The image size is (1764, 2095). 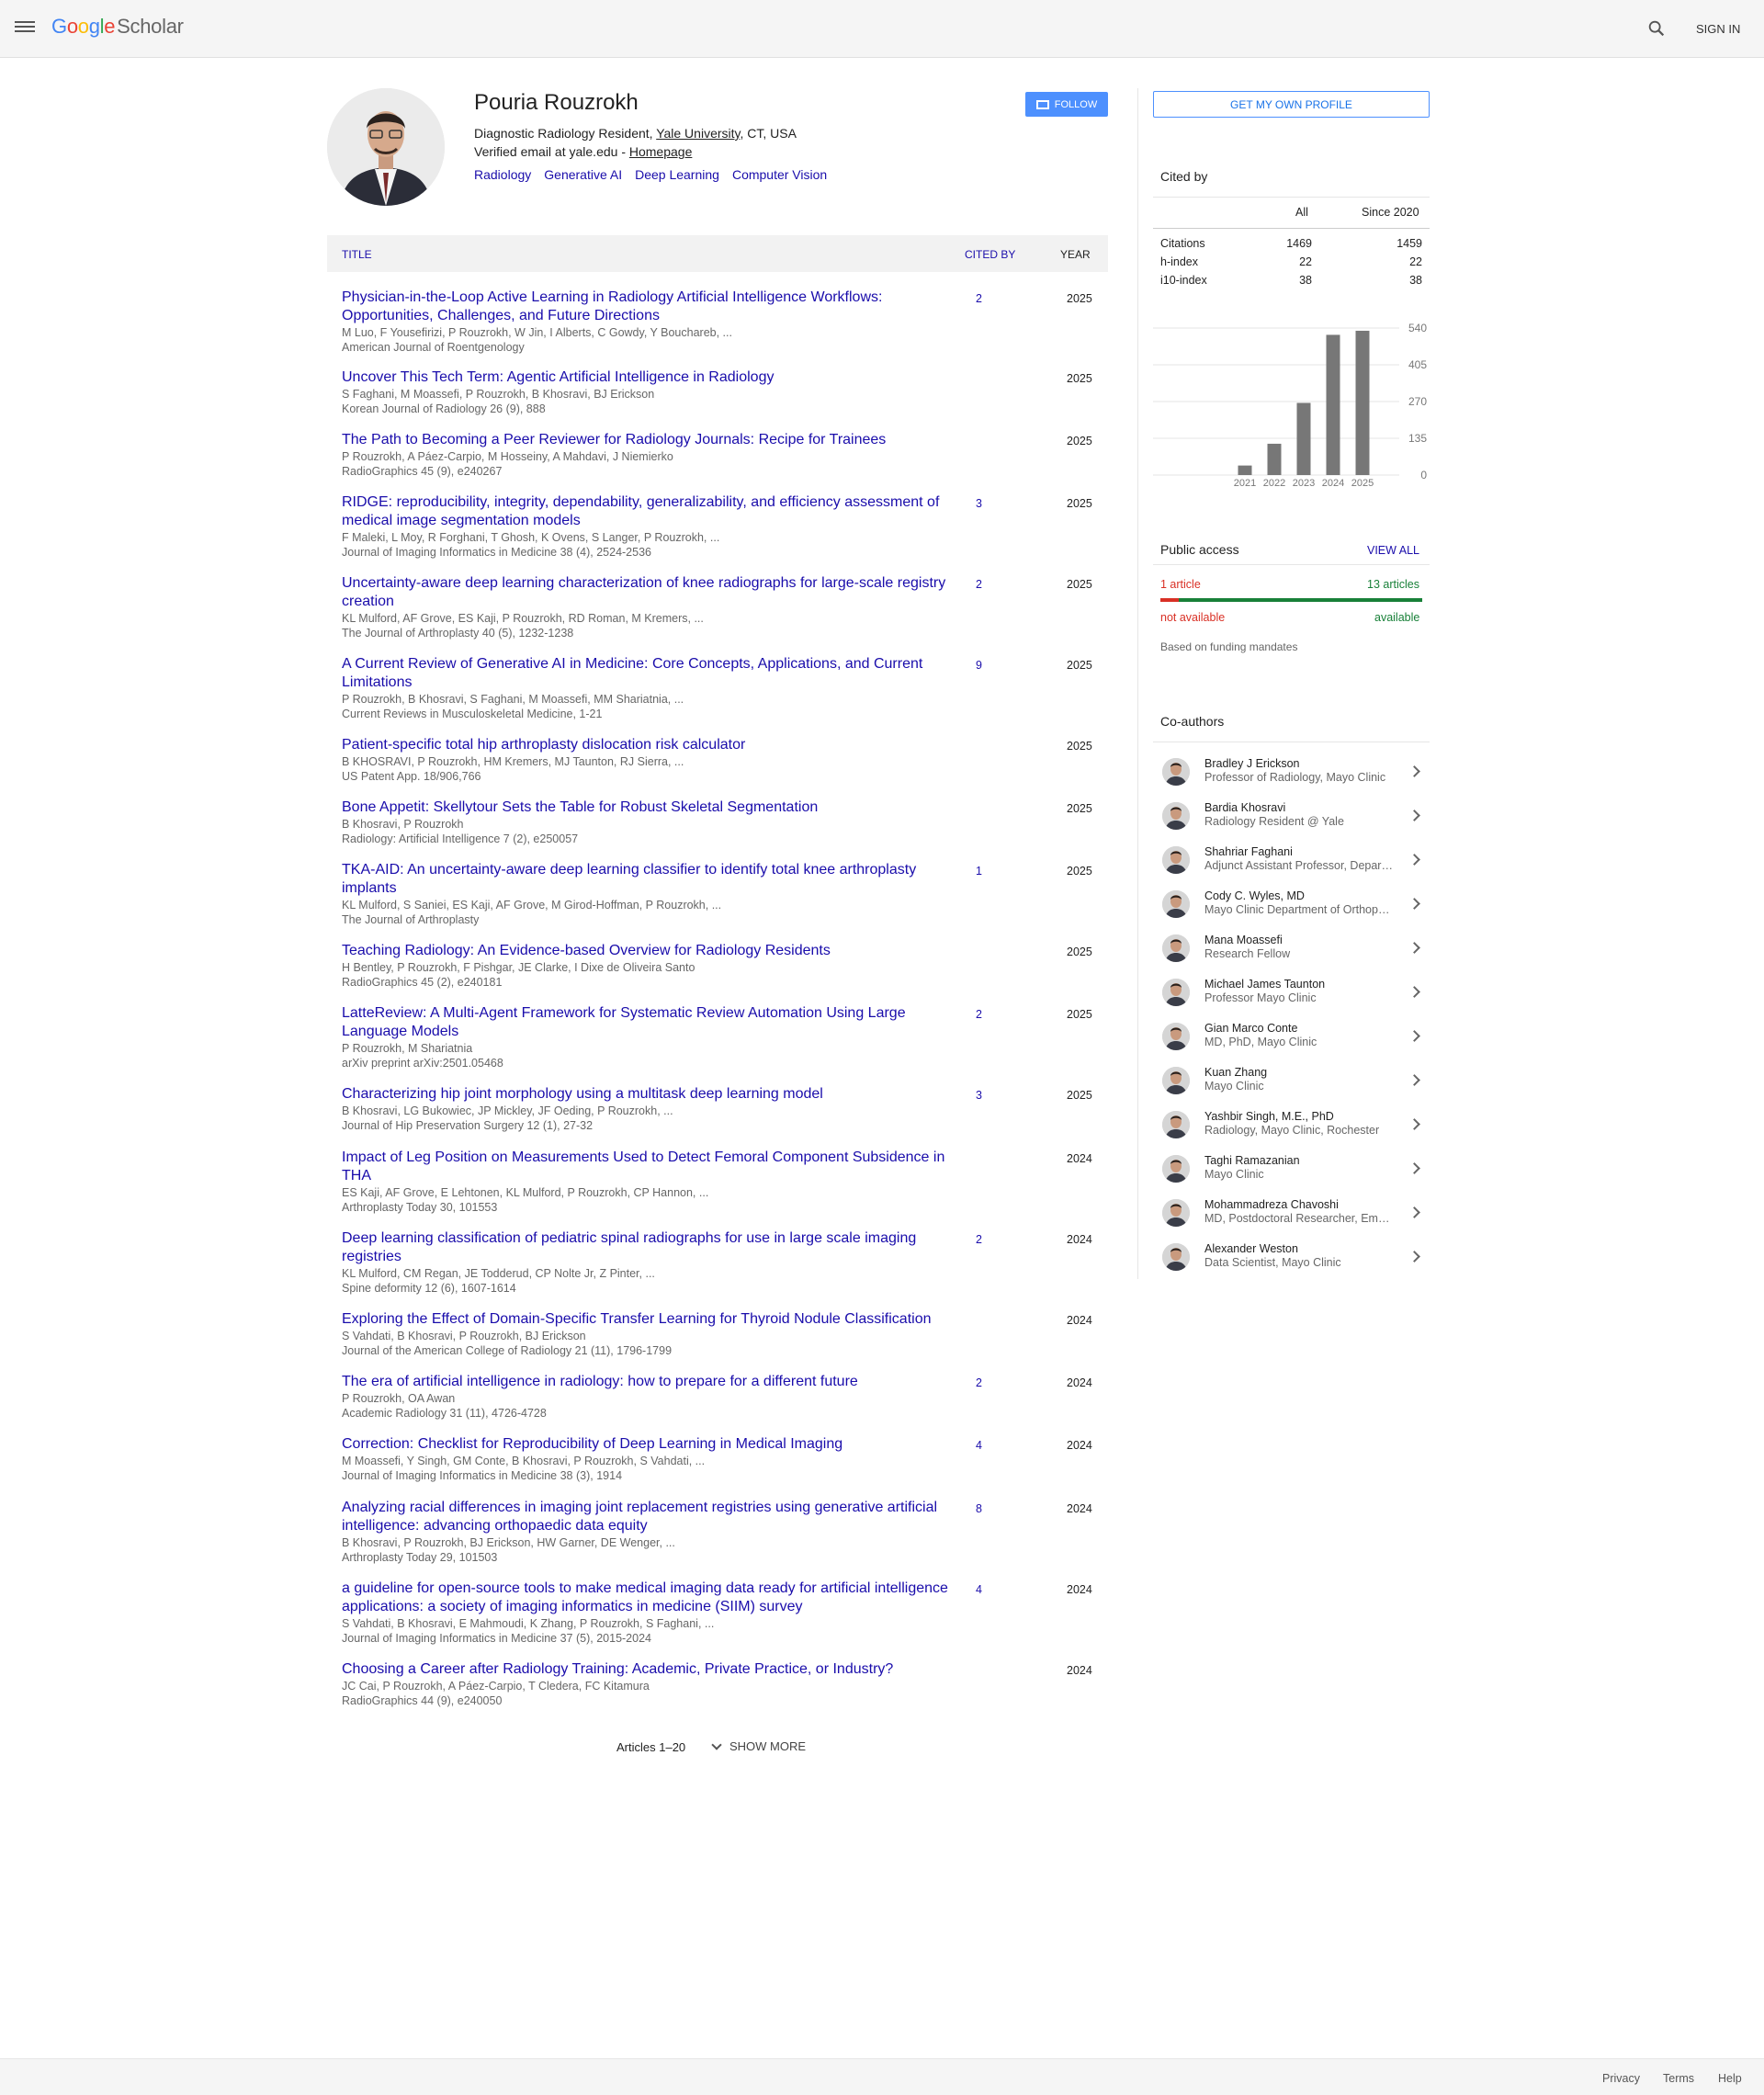 What do you see at coordinates (979, 871) in the screenshot?
I see `cited-by-count: 1` at bounding box center [979, 871].